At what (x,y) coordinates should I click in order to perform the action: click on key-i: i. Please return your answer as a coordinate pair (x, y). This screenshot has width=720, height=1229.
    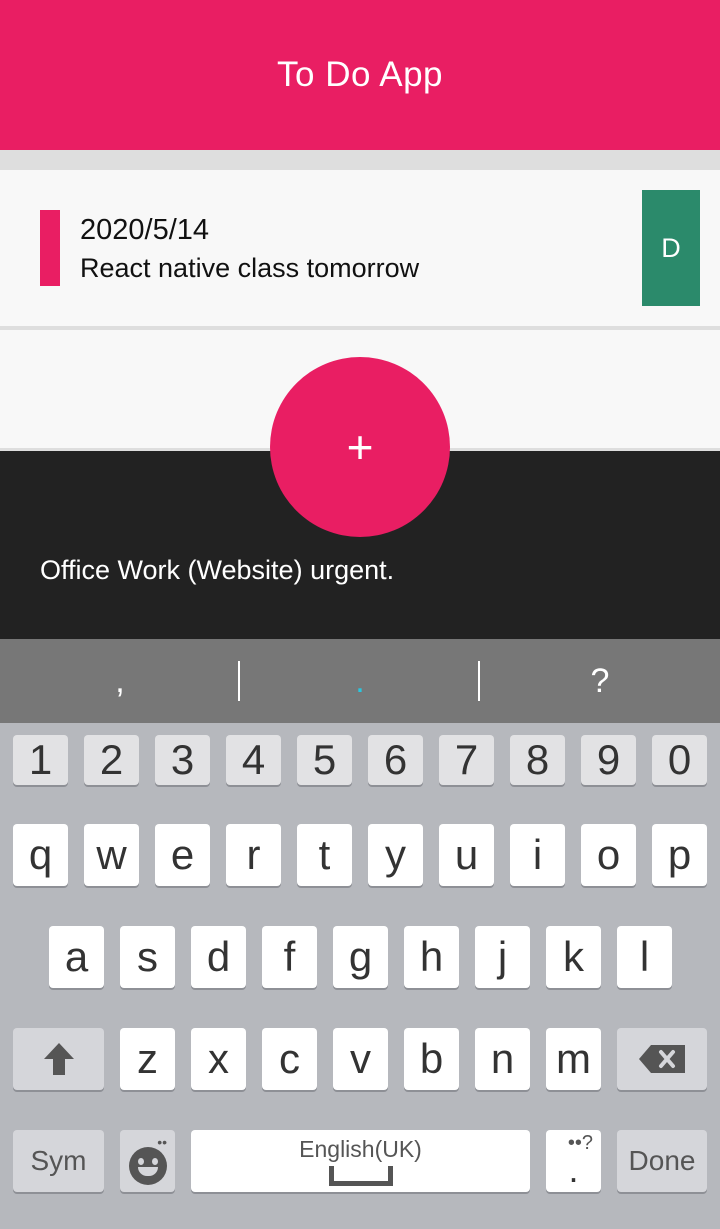
    Looking at the image, I should click on (537, 855).